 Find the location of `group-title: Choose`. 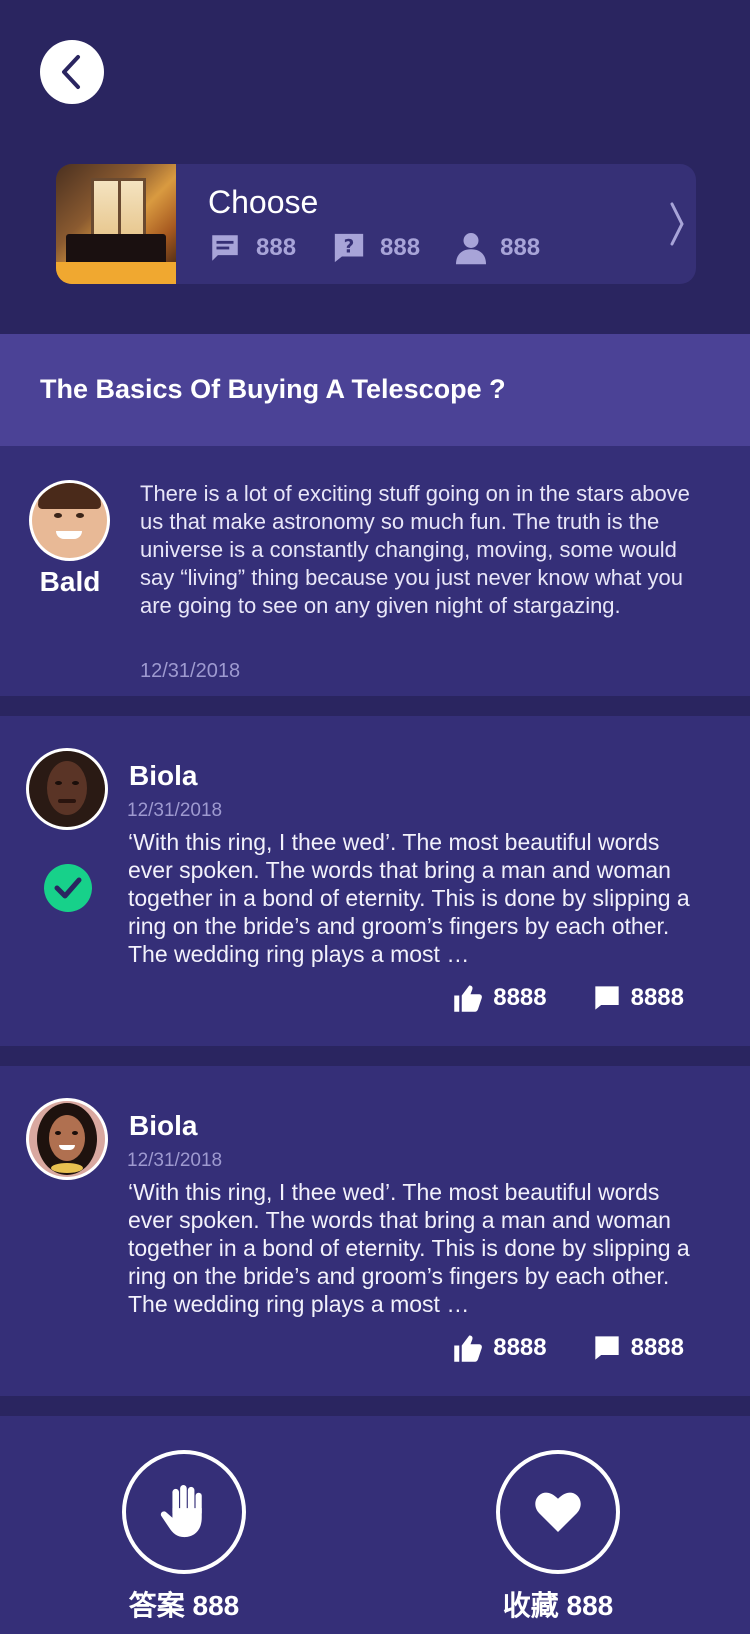

group-title: Choose is located at coordinates (263, 202).